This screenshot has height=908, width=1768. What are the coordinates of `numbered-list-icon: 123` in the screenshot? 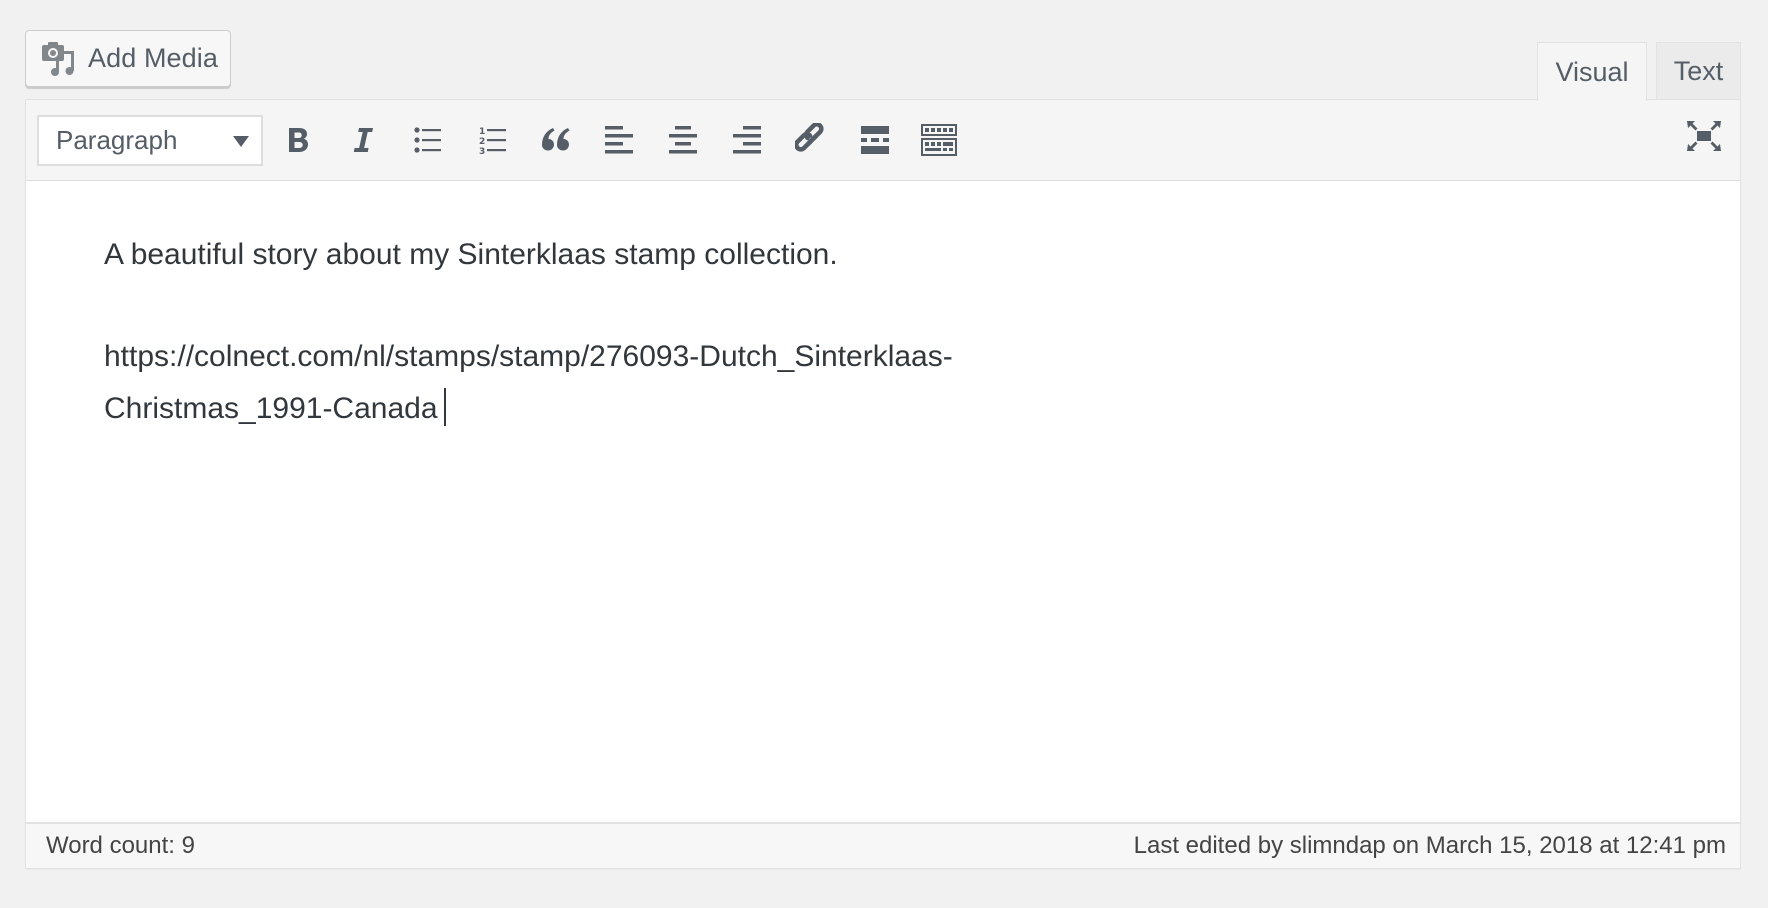 It's located at (492, 140).